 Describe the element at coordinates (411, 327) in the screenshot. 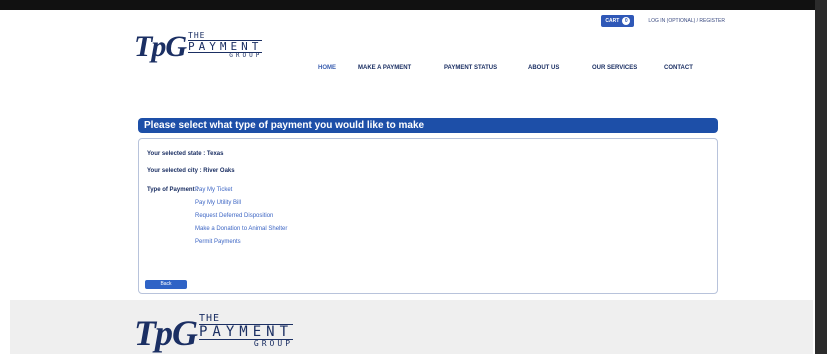

I see `footer` at that location.